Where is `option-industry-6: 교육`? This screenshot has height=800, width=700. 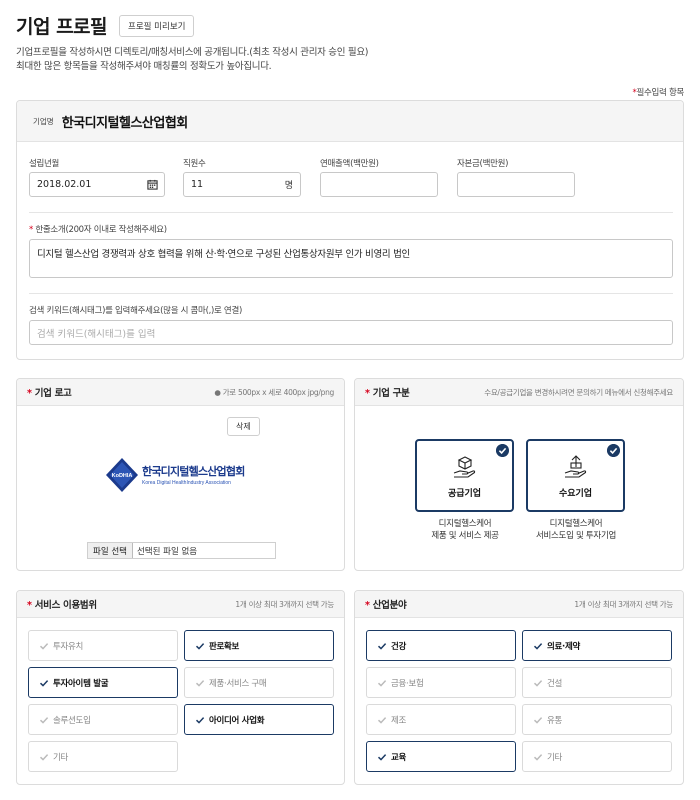
option-industry-6: 교육 is located at coordinates (441, 756).